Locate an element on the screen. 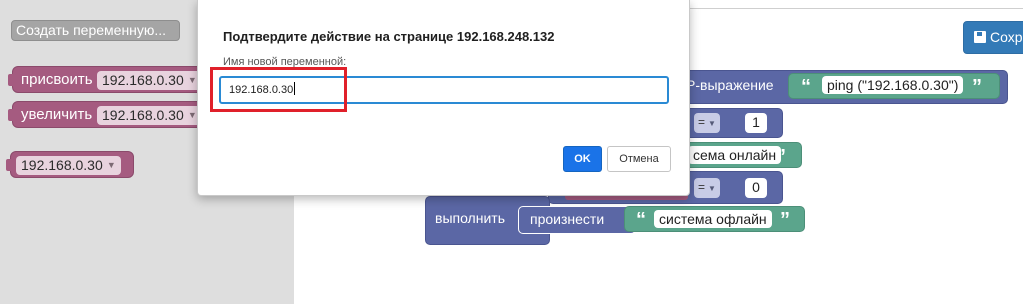  ok-button: OK is located at coordinates (582, 159).